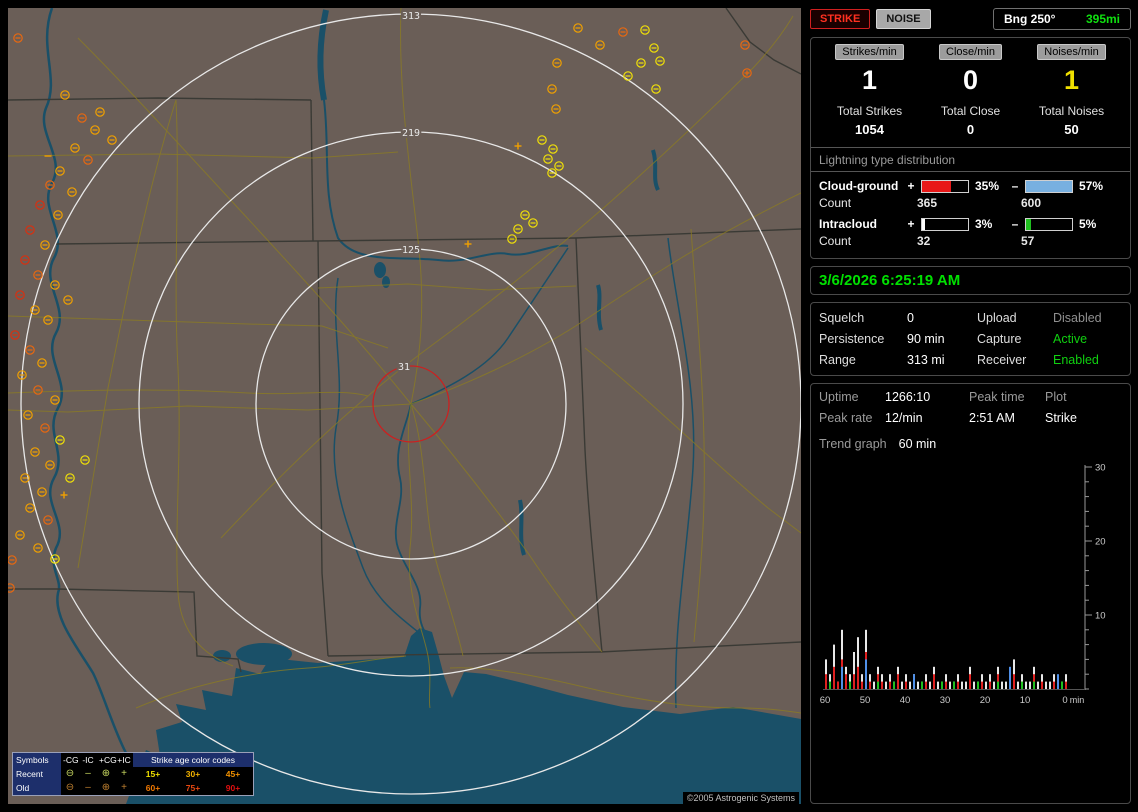  Describe the element at coordinates (37, 760) in the screenshot. I see `legend-symbols-header: Symbols` at that location.